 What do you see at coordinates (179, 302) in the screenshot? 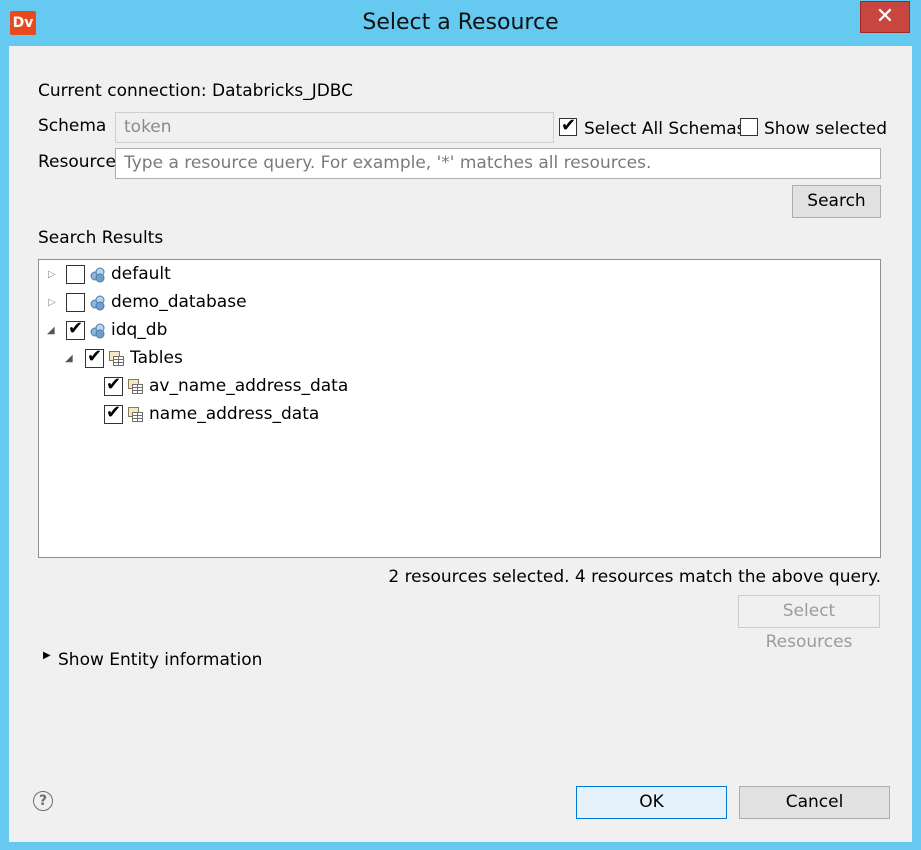
I see `node-label: demo_database` at bounding box center [179, 302].